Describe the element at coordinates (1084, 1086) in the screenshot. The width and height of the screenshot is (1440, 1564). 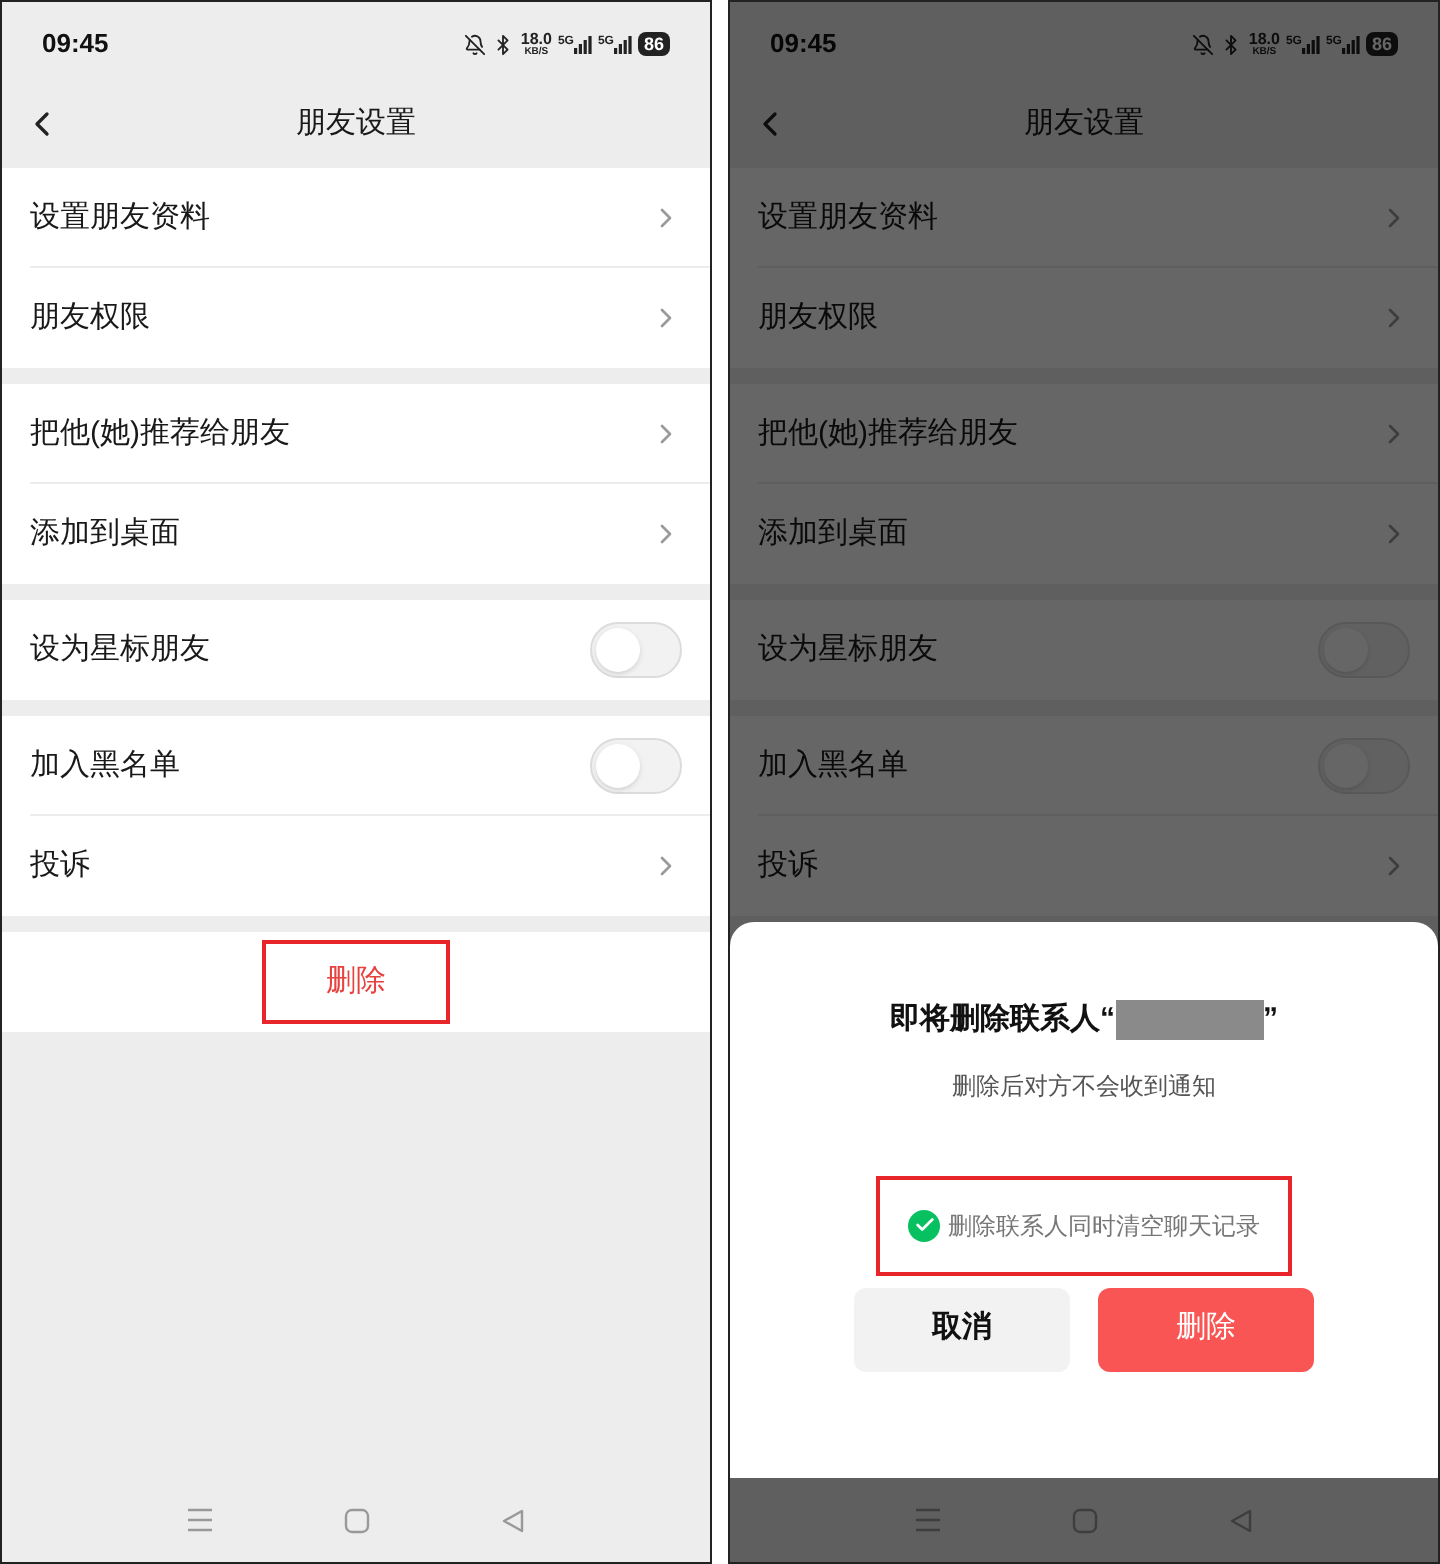
I see `dialog-subtitle: 删除后对方不会收到通知` at that location.